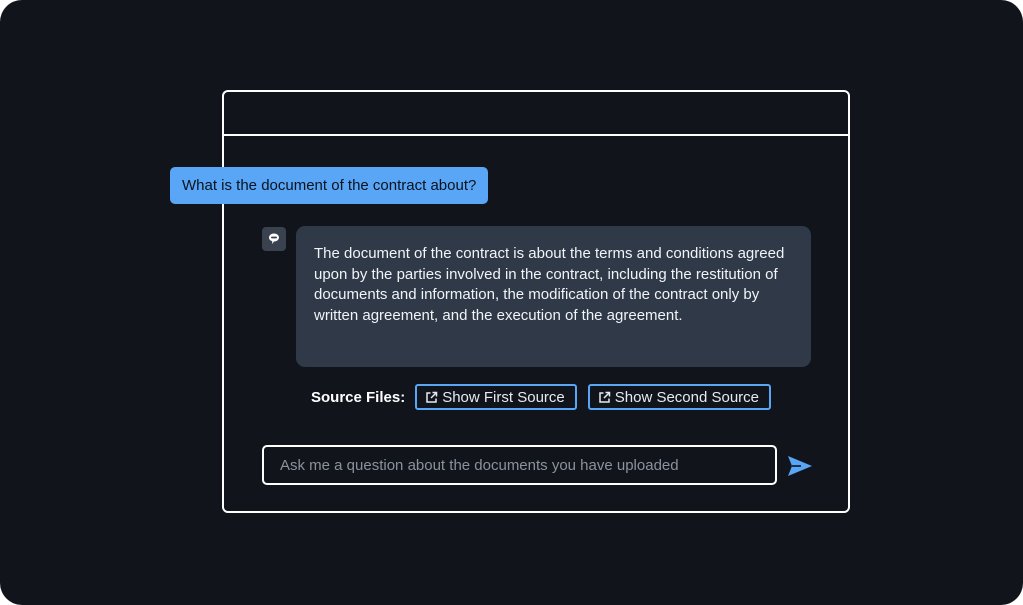 This screenshot has height=605, width=1023. Describe the element at coordinates (519, 465) in the screenshot. I see `question-input` at that location.